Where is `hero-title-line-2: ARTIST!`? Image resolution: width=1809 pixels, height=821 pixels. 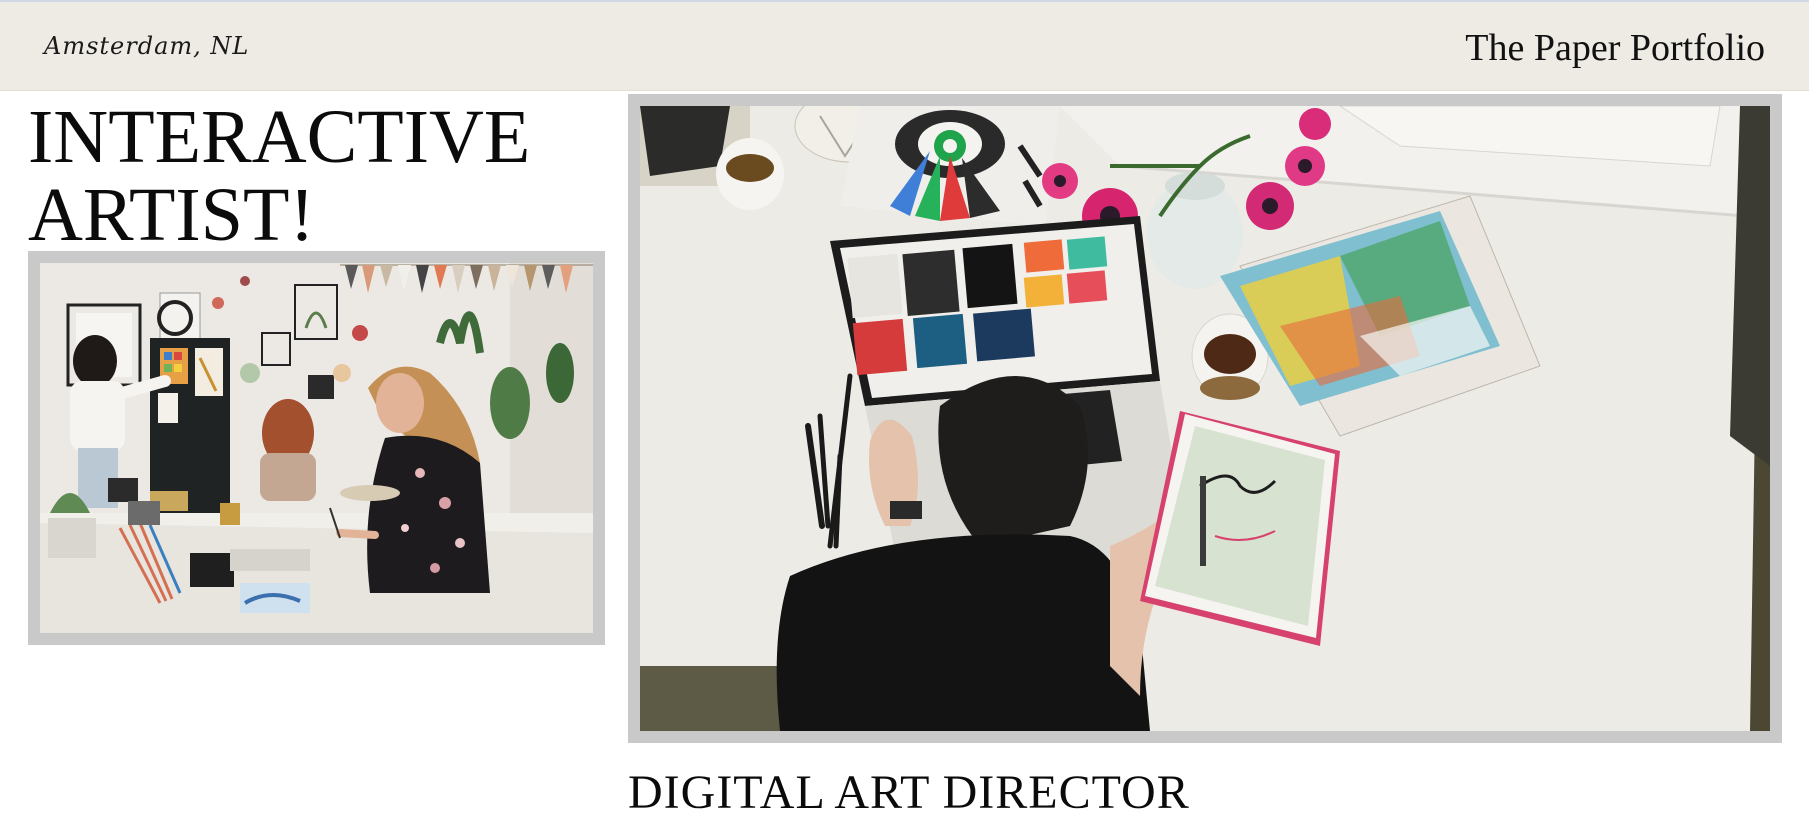 hero-title-line-2: ARTIST! is located at coordinates (171, 215).